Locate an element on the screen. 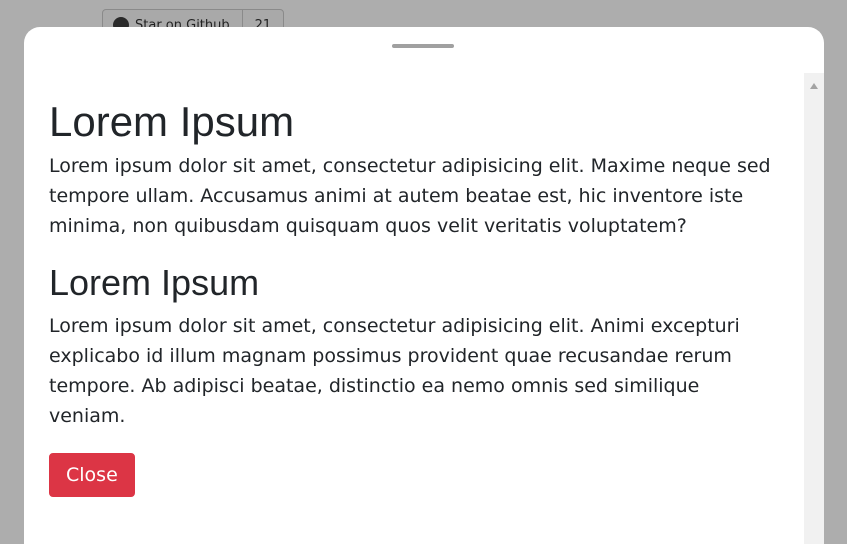 The width and height of the screenshot is (847, 544). section-heading-2: Lorem Ipsum is located at coordinates (154, 283).